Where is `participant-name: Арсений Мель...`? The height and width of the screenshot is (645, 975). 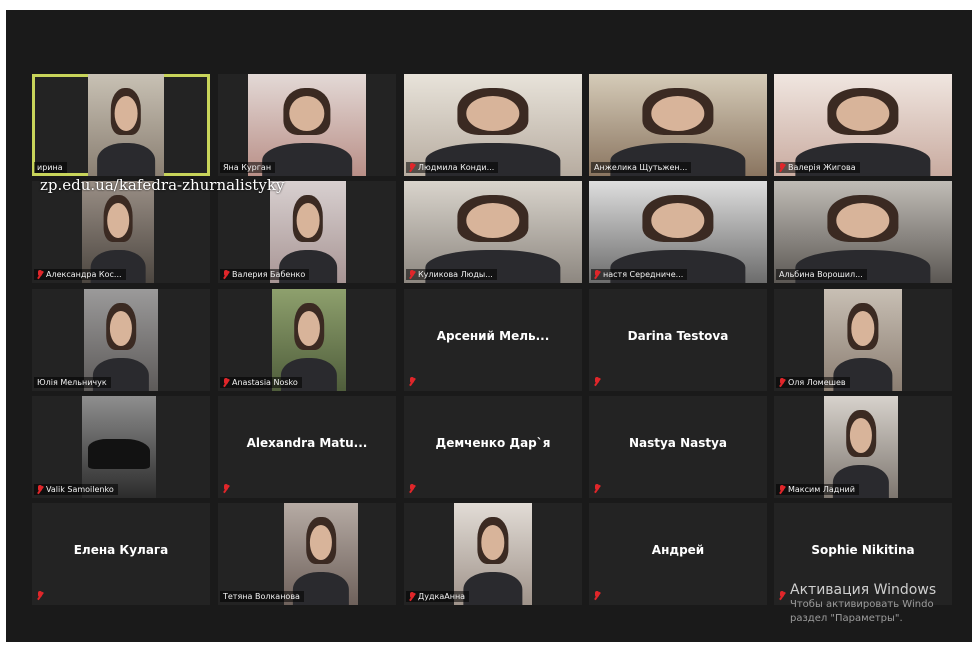 participant-name: Арсений Мель... is located at coordinates (493, 336).